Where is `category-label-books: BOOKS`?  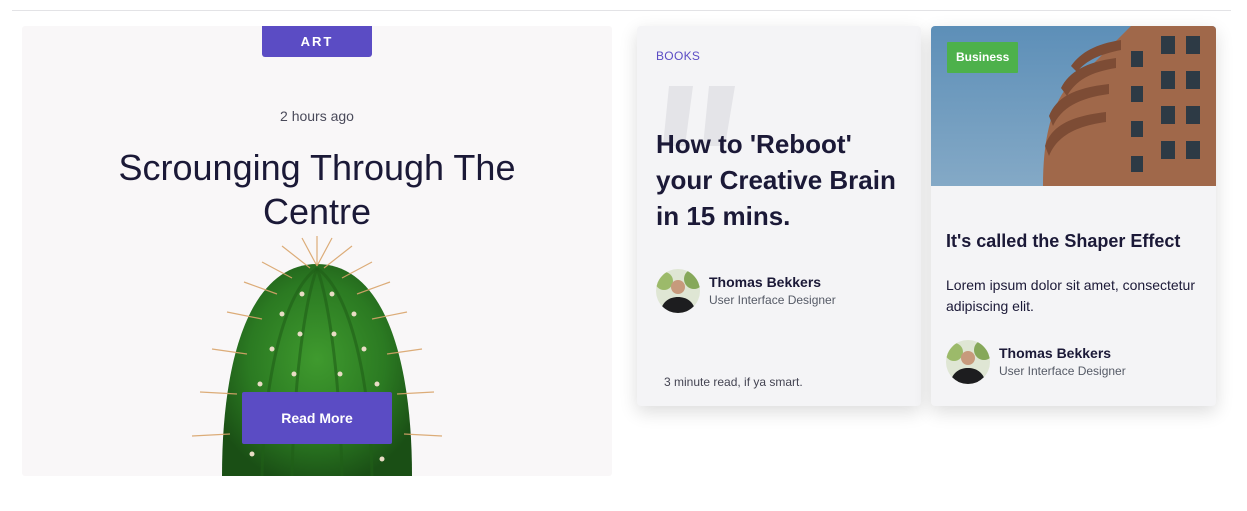
category-label-books: BOOKS is located at coordinates (678, 56).